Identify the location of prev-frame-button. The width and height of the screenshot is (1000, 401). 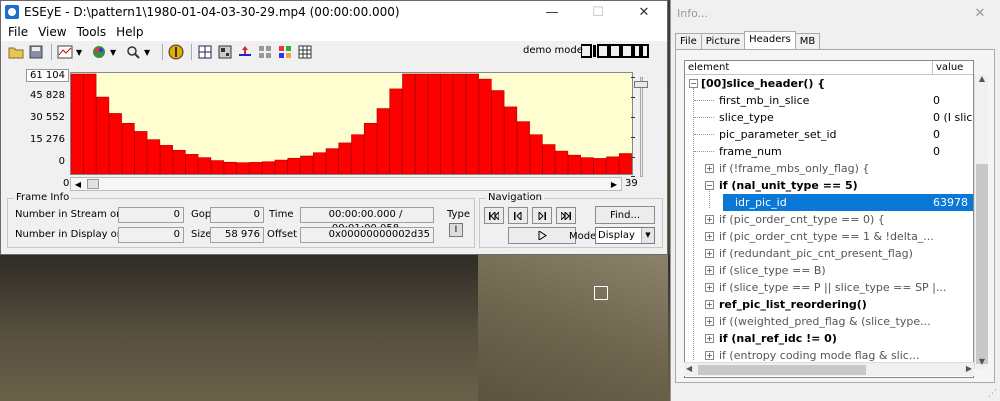
(518, 215).